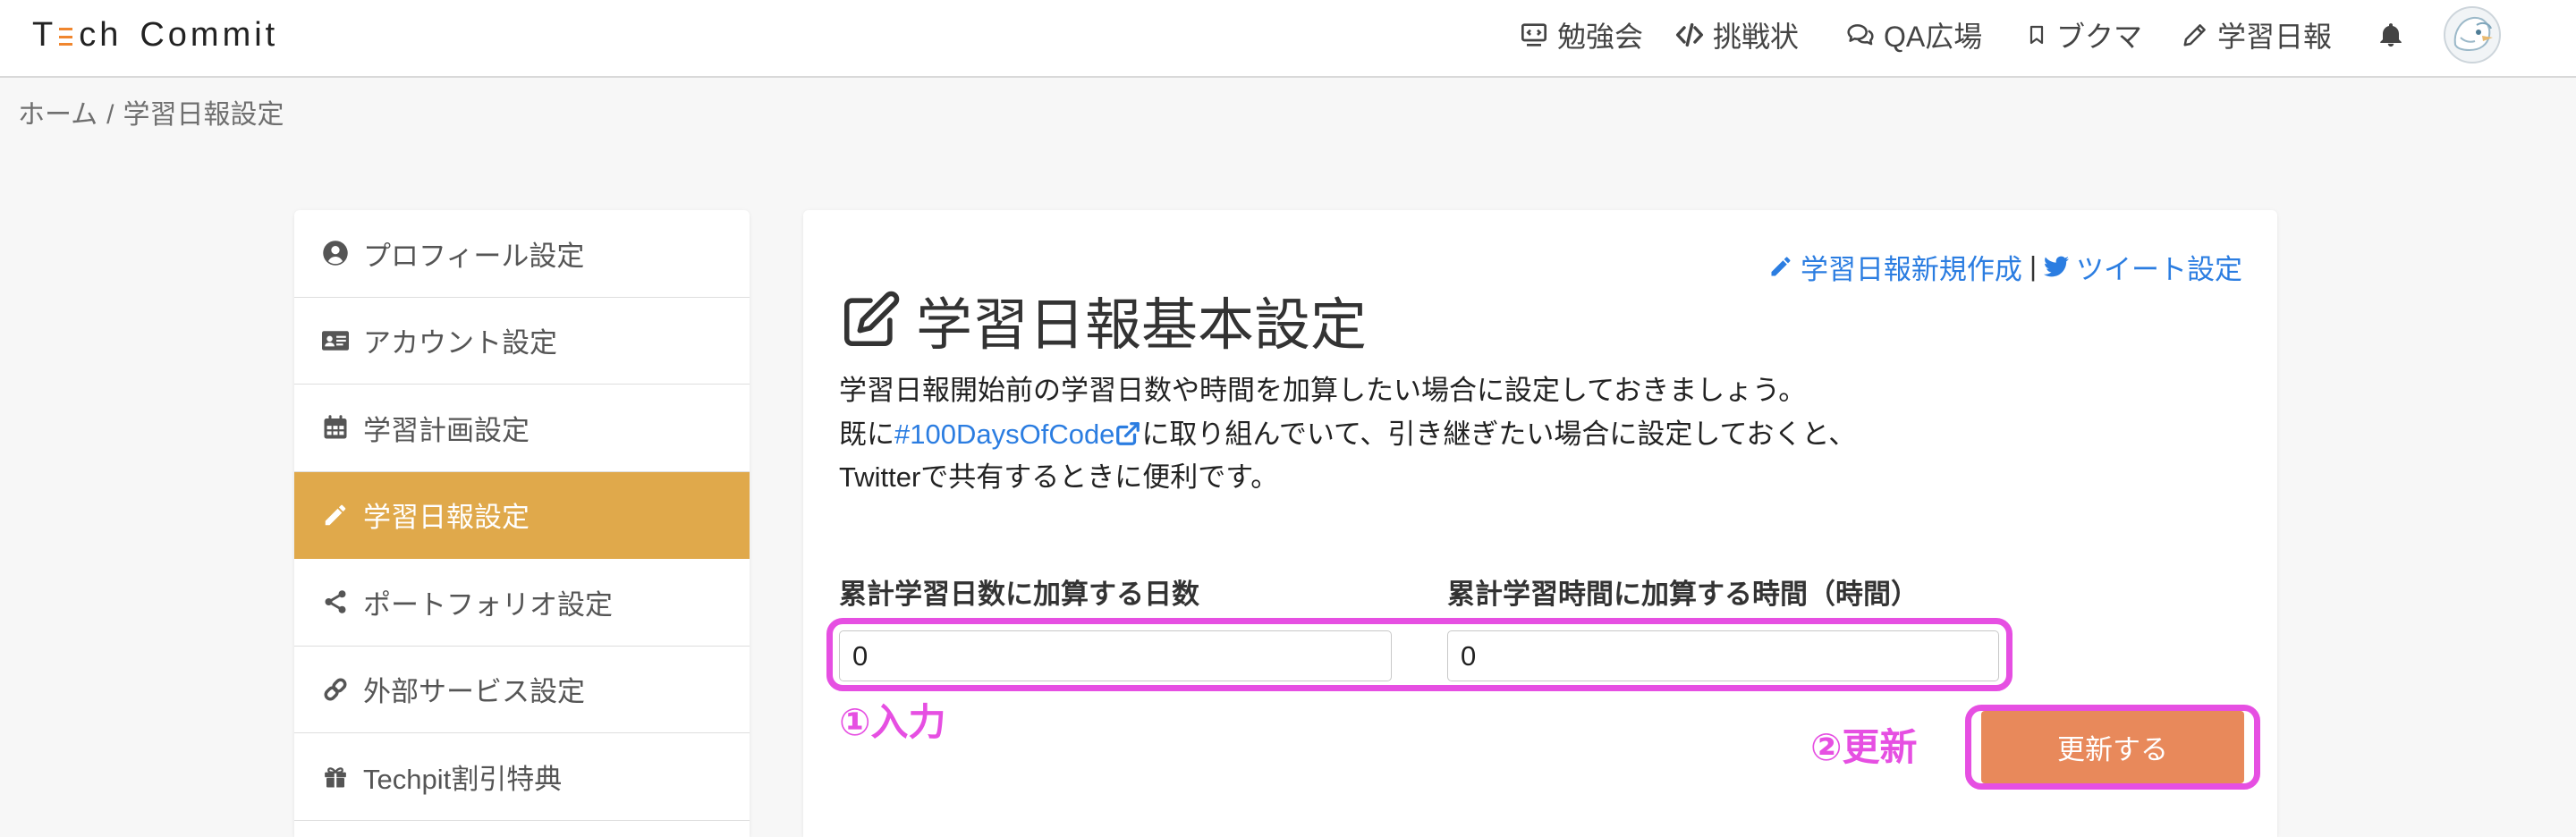 The height and width of the screenshot is (837, 2576). I want to click on tweet-settings-label: ツイート設定, so click(2159, 269).